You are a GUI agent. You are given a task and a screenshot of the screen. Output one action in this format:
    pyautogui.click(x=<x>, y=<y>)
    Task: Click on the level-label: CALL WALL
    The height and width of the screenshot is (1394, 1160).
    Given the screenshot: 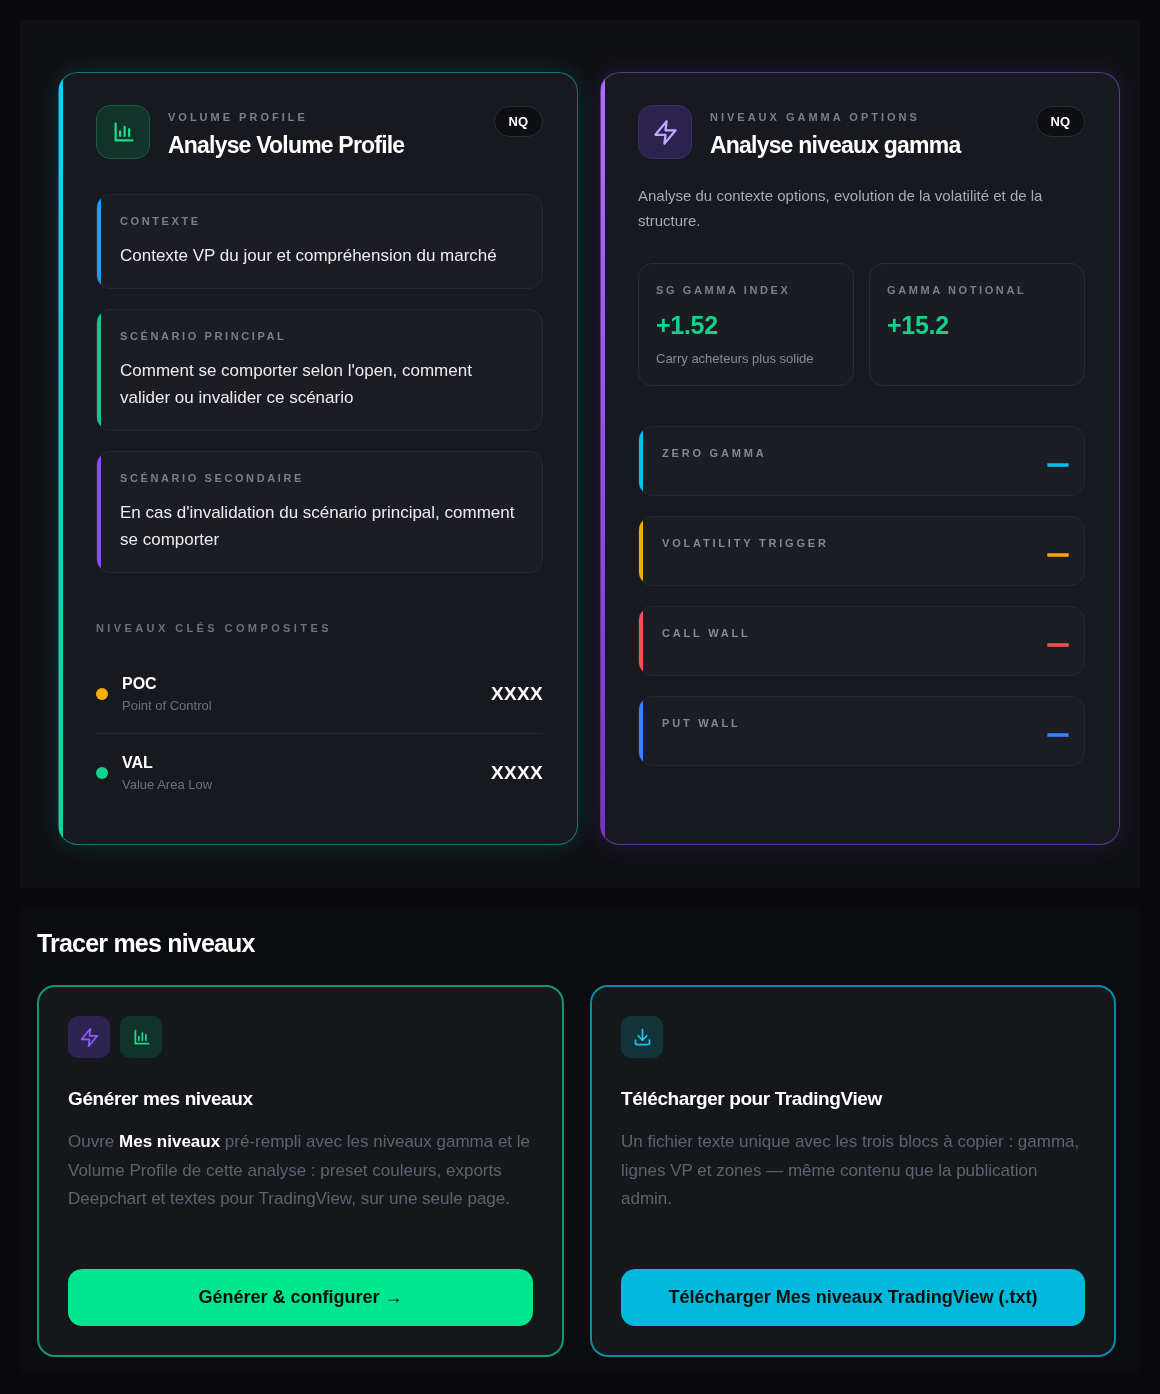 What is the action you would take?
    pyautogui.click(x=706, y=633)
    